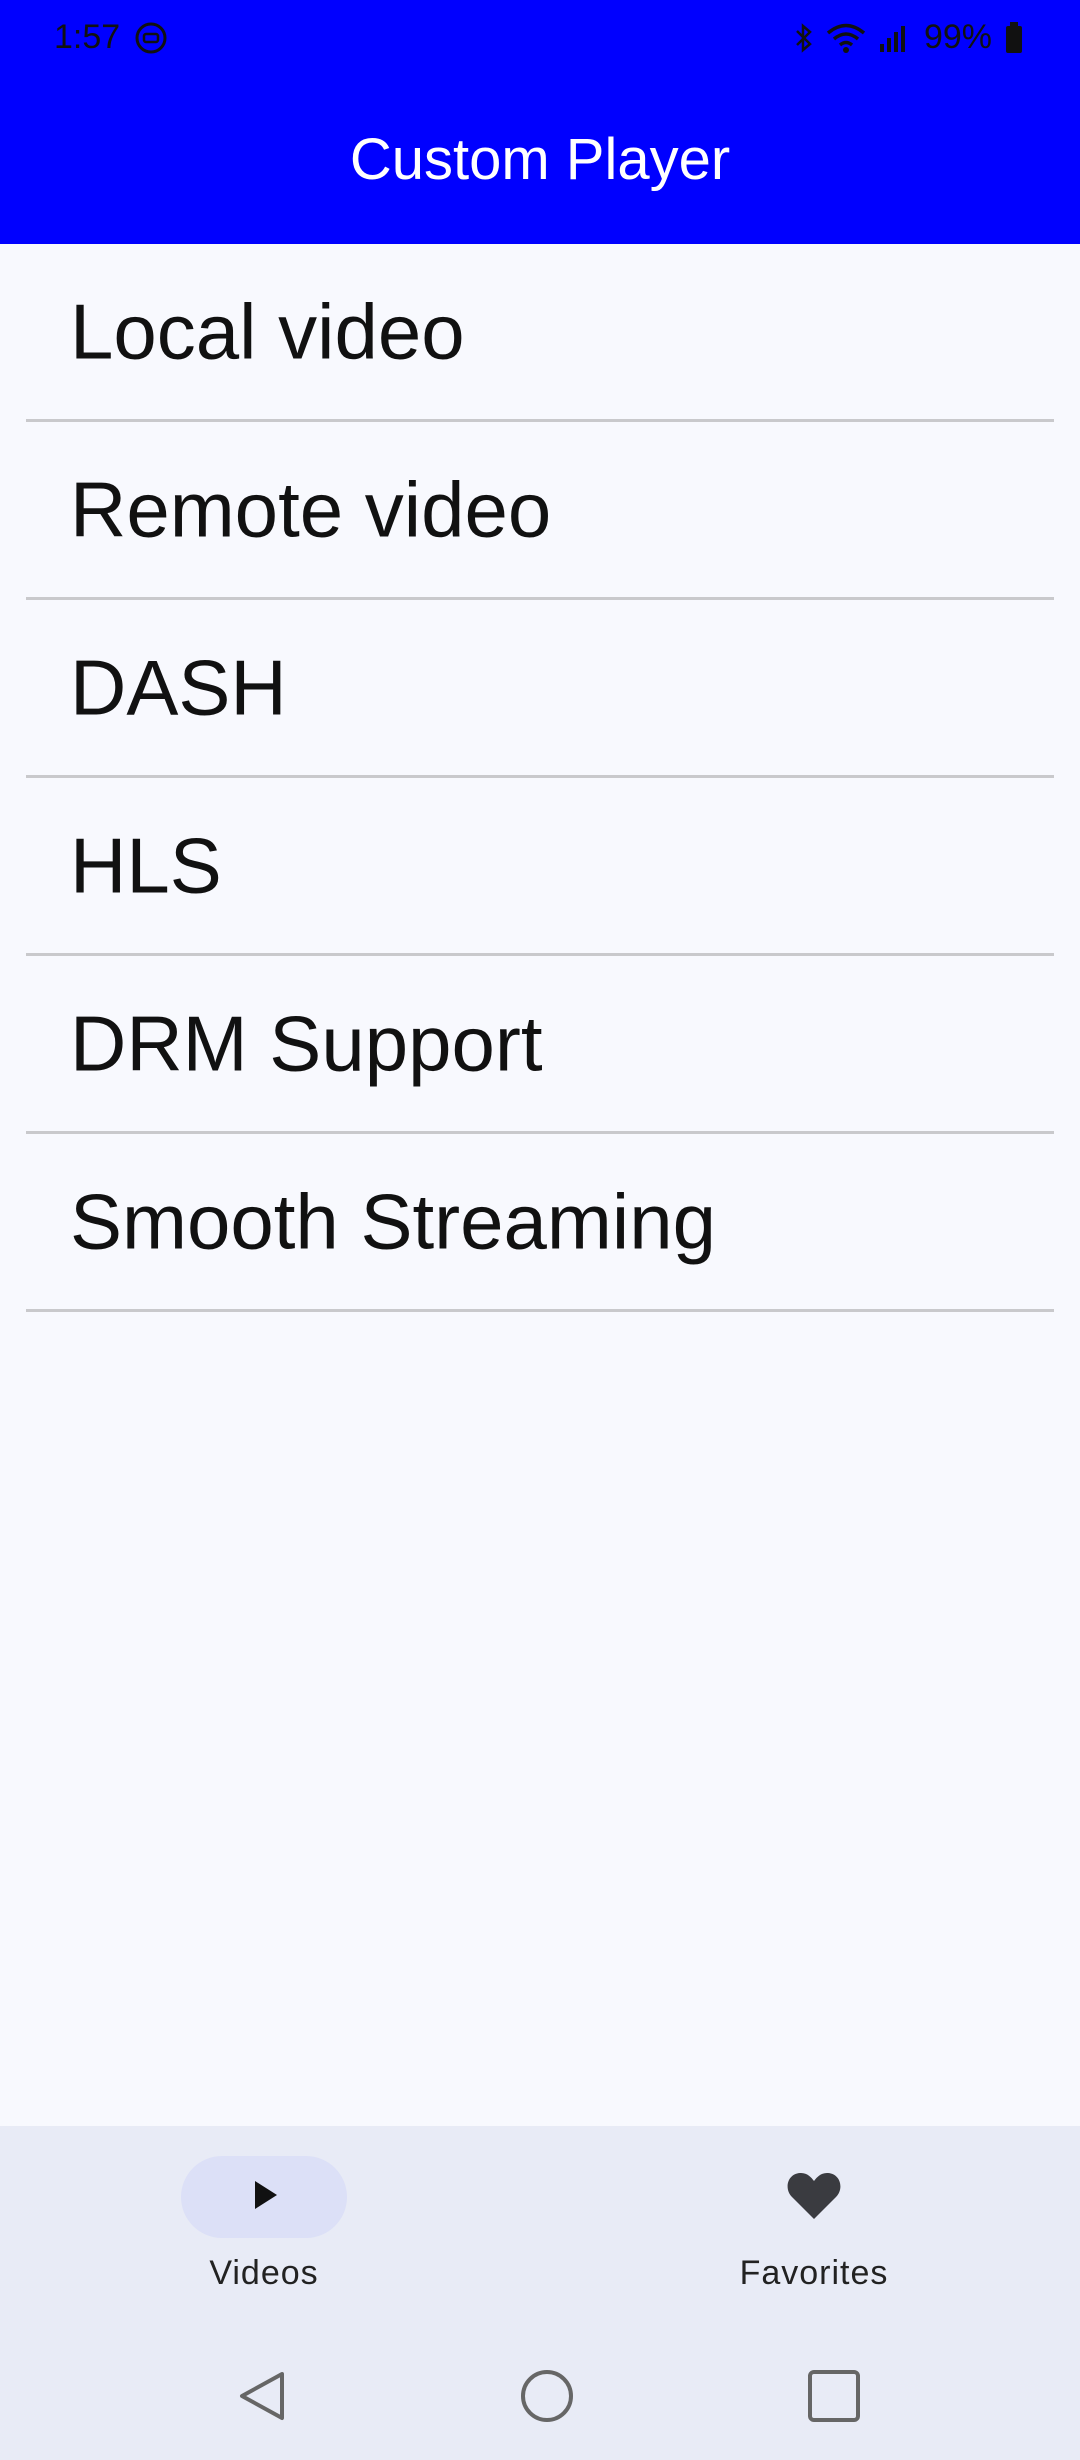 The width and height of the screenshot is (1080, 2460). I want to click on list-item-label: DASH, so click(178, 687).